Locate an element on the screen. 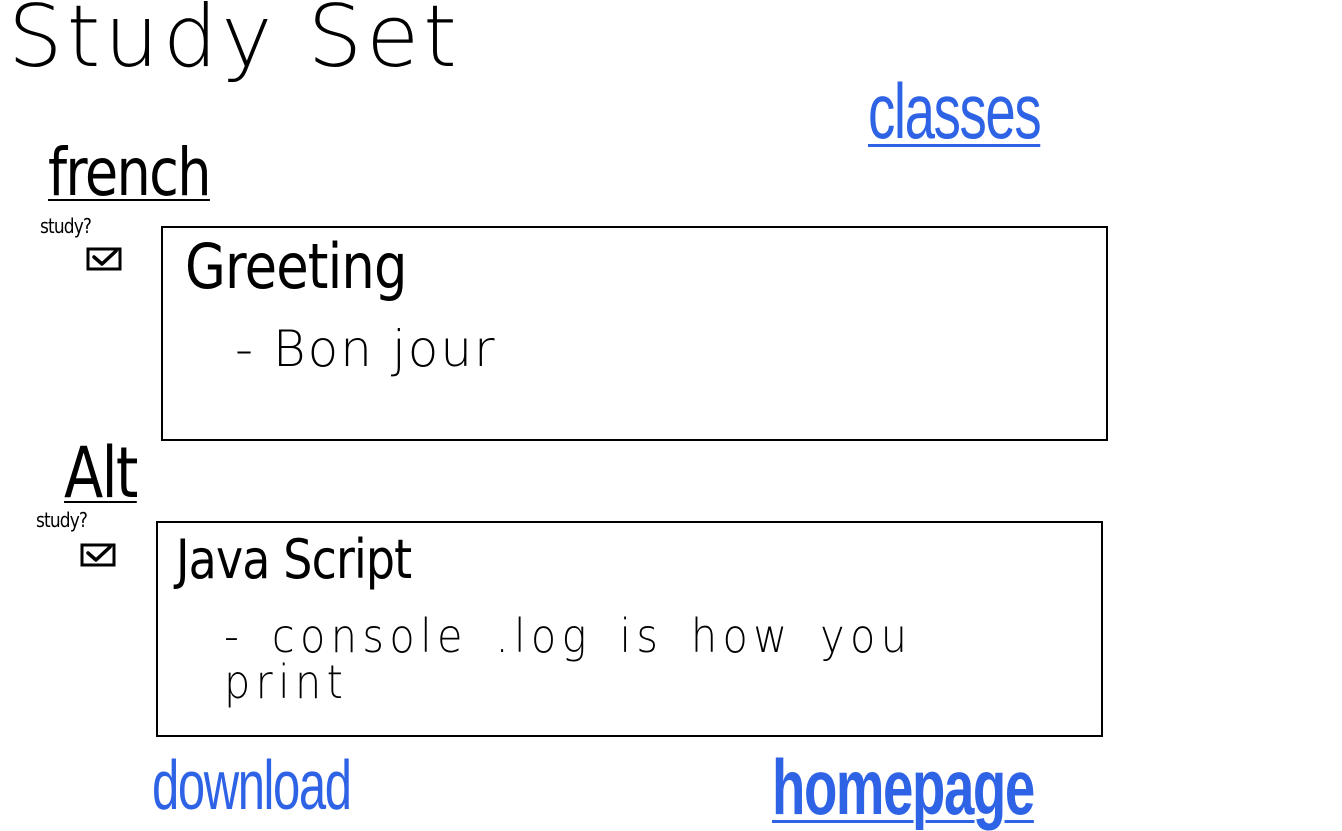 The image size is (1342, 831). card-title: Java Script is located at coordinates (294, 559).